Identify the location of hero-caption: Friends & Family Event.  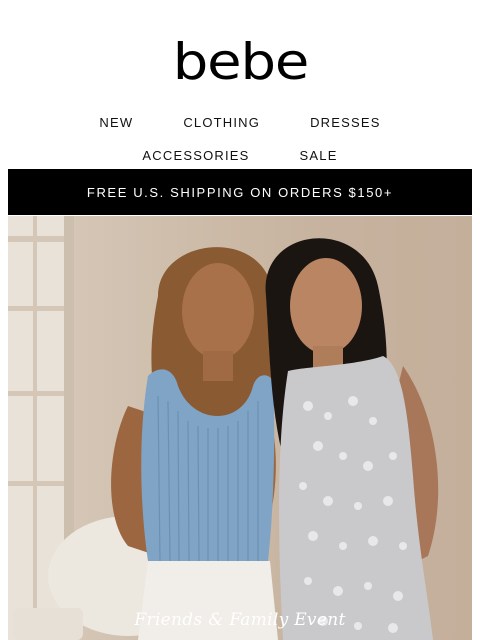
(240, 620).